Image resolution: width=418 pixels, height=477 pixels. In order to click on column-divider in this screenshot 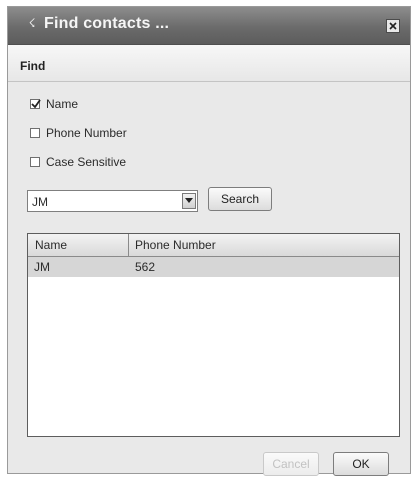, I will do `click(128, 245)`.